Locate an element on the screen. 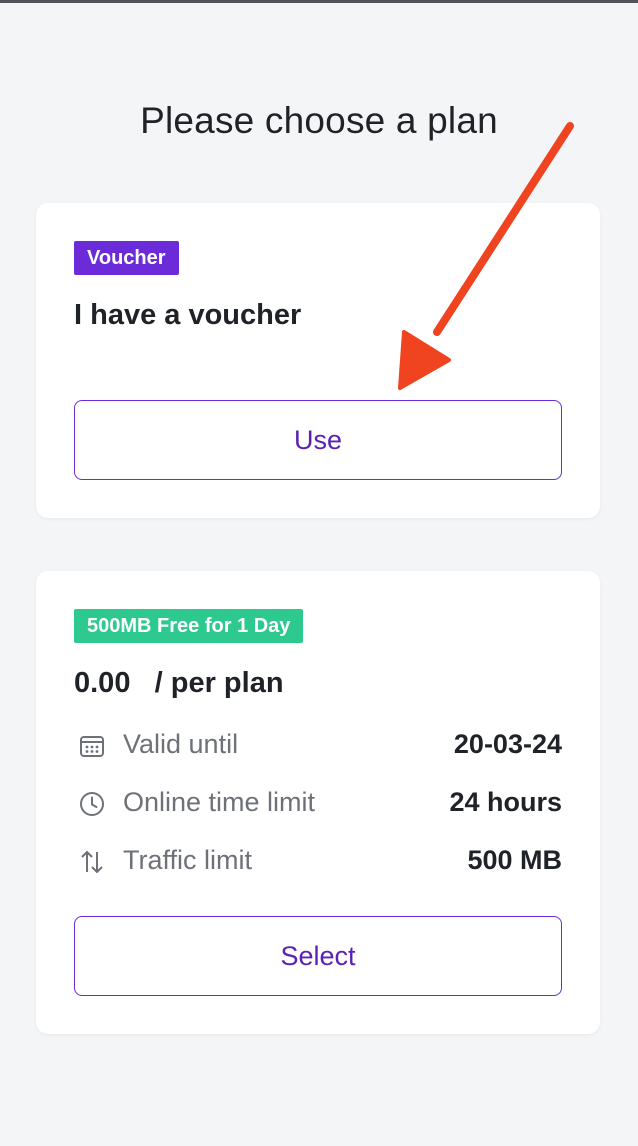 The width and height of the screenshot is (638, 1146). info-value: 24 hours is located at coordinates (505, 802).